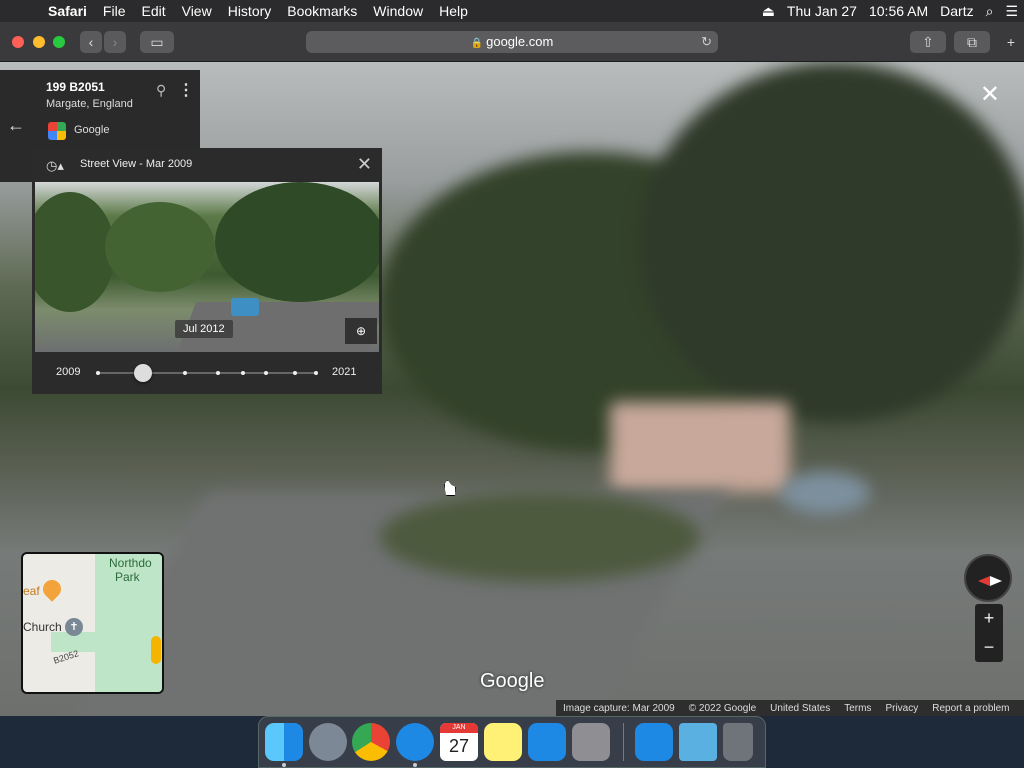 The image size is (1024, 768). I want to click on map-church-label: Church, so click(42, 627).